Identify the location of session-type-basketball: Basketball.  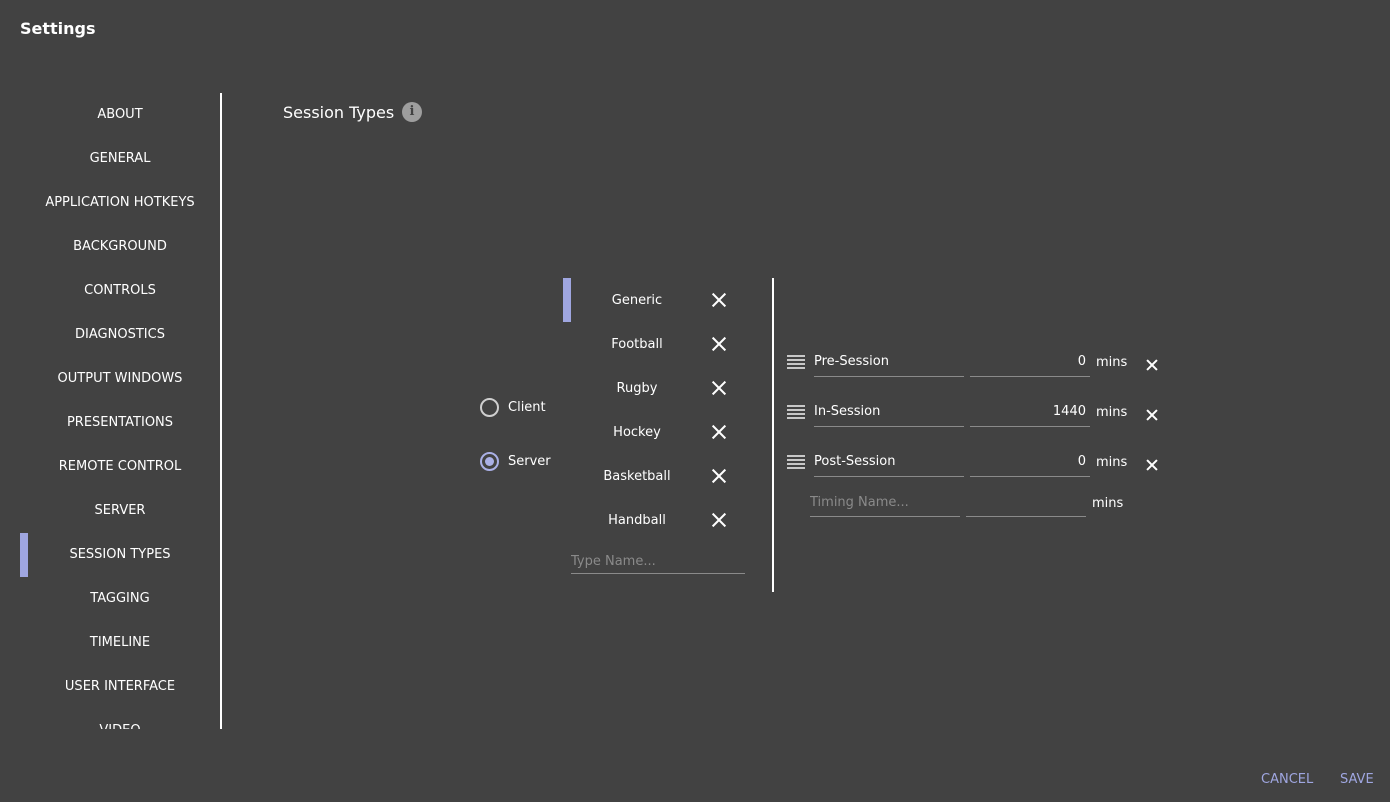
(637, 476).